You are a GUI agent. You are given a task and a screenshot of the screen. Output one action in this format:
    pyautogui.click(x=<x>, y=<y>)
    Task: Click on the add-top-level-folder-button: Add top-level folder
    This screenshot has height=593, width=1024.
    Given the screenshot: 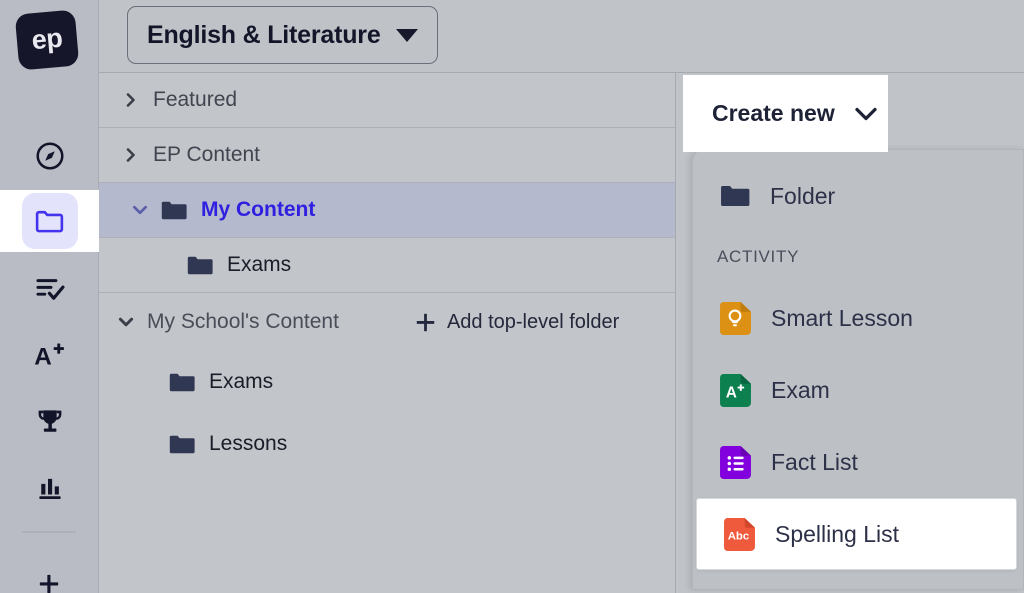 What is the action you would take?
    pyautogui.click(x=517, y=322)
    